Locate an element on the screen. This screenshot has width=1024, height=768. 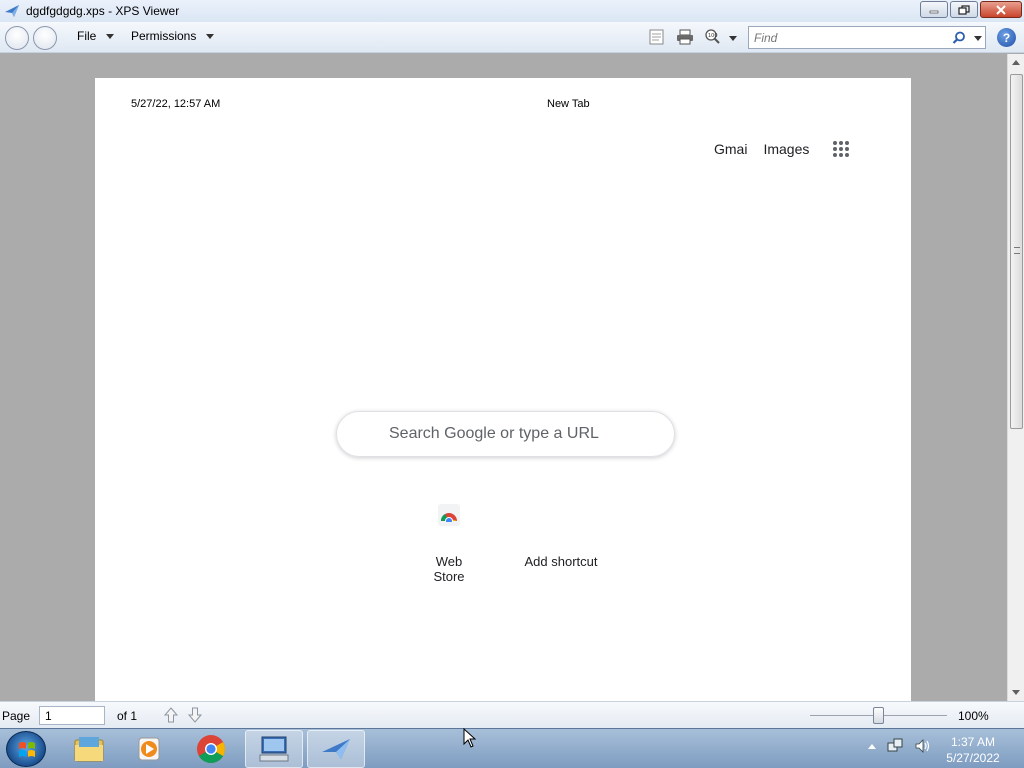
media-player-icon is located at coordinates (149, 749).